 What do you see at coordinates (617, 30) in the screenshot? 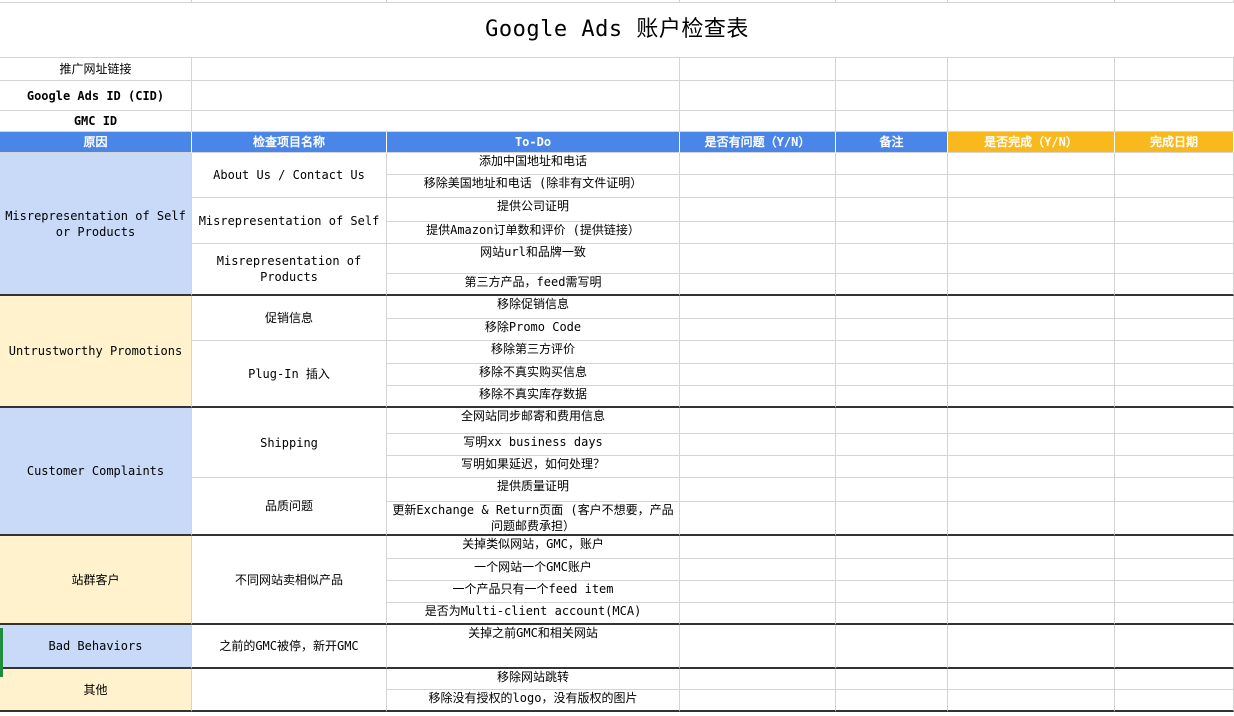
I see `page-title: Google Ads 账户检查表` at bounding box center [617, 30].